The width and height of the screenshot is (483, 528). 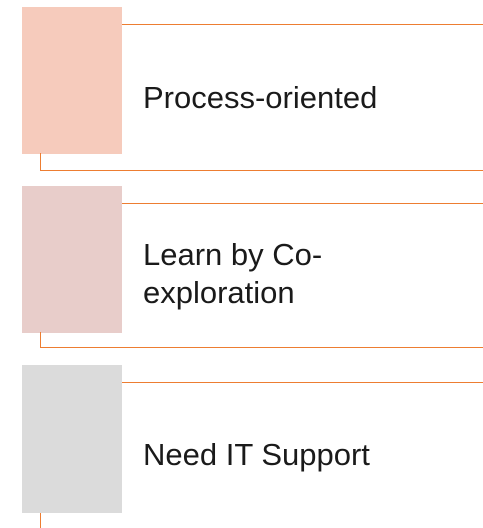 What do you see at coordinates (40, 520) in the screenshot?
I see `bracket-connector` at bounding box center [40, 520].